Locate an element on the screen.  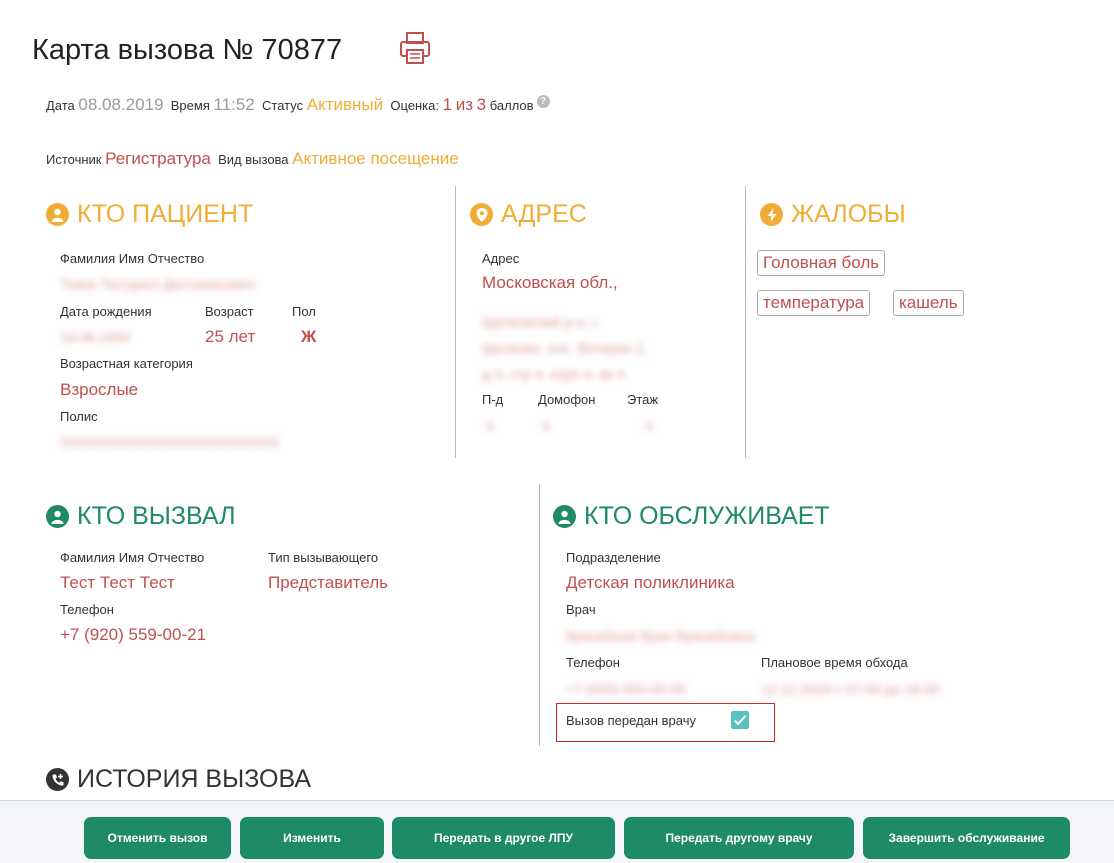
call-type-label: Вид вызова is located at coordinates (253, 159).